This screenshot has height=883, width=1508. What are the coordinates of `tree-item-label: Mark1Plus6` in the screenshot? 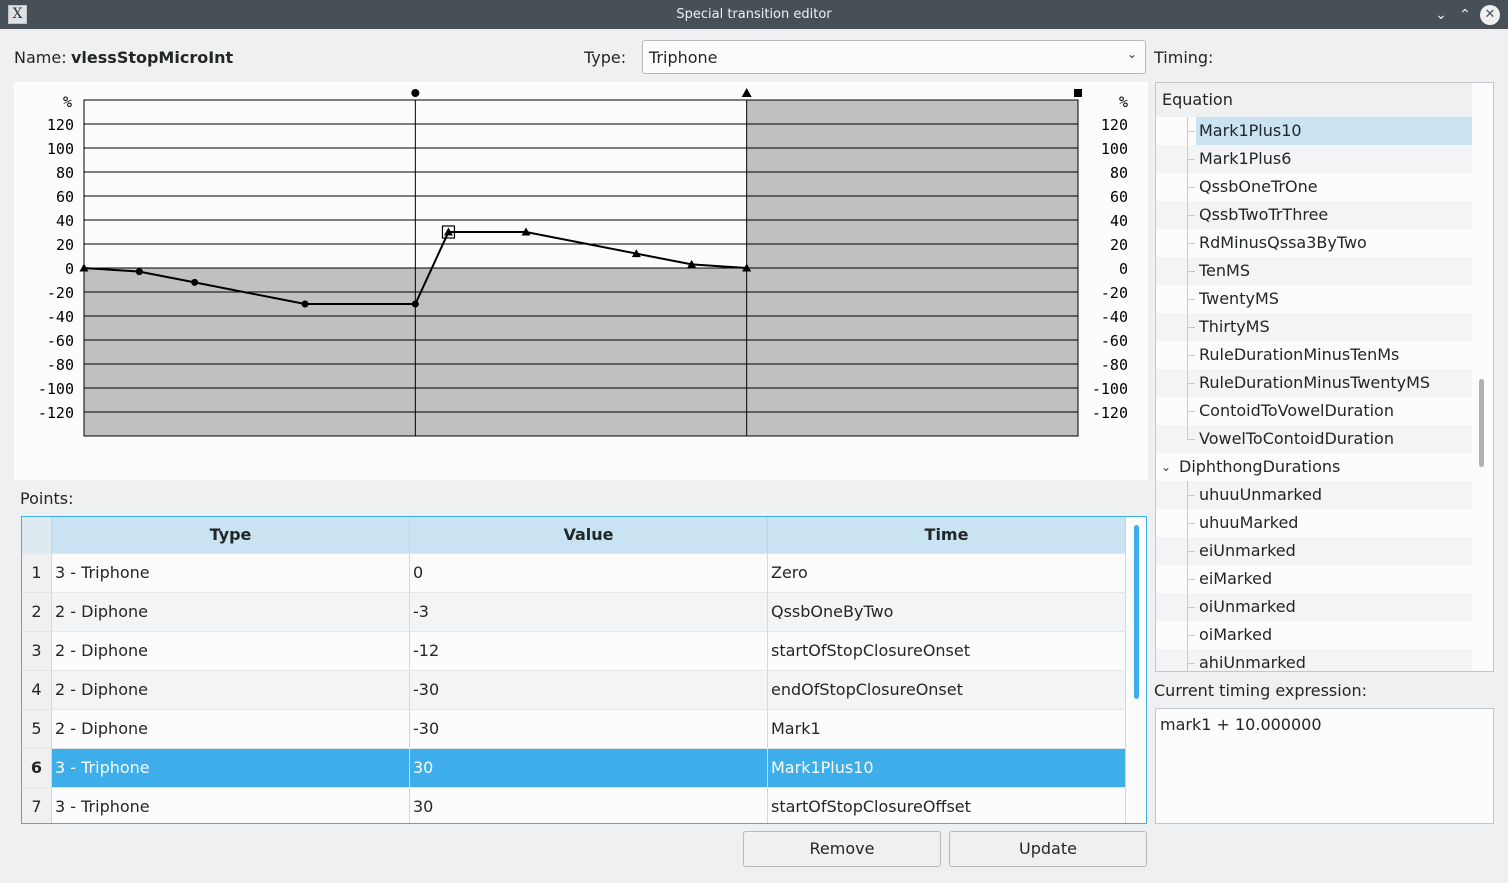 It's located at (1245, 158).